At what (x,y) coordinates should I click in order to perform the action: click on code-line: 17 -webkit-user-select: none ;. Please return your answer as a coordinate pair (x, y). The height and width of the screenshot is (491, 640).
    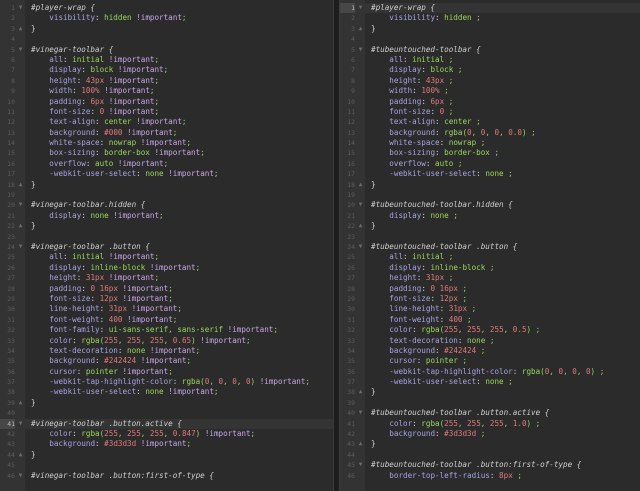
    Looking at the image, I should click on (490, 174).